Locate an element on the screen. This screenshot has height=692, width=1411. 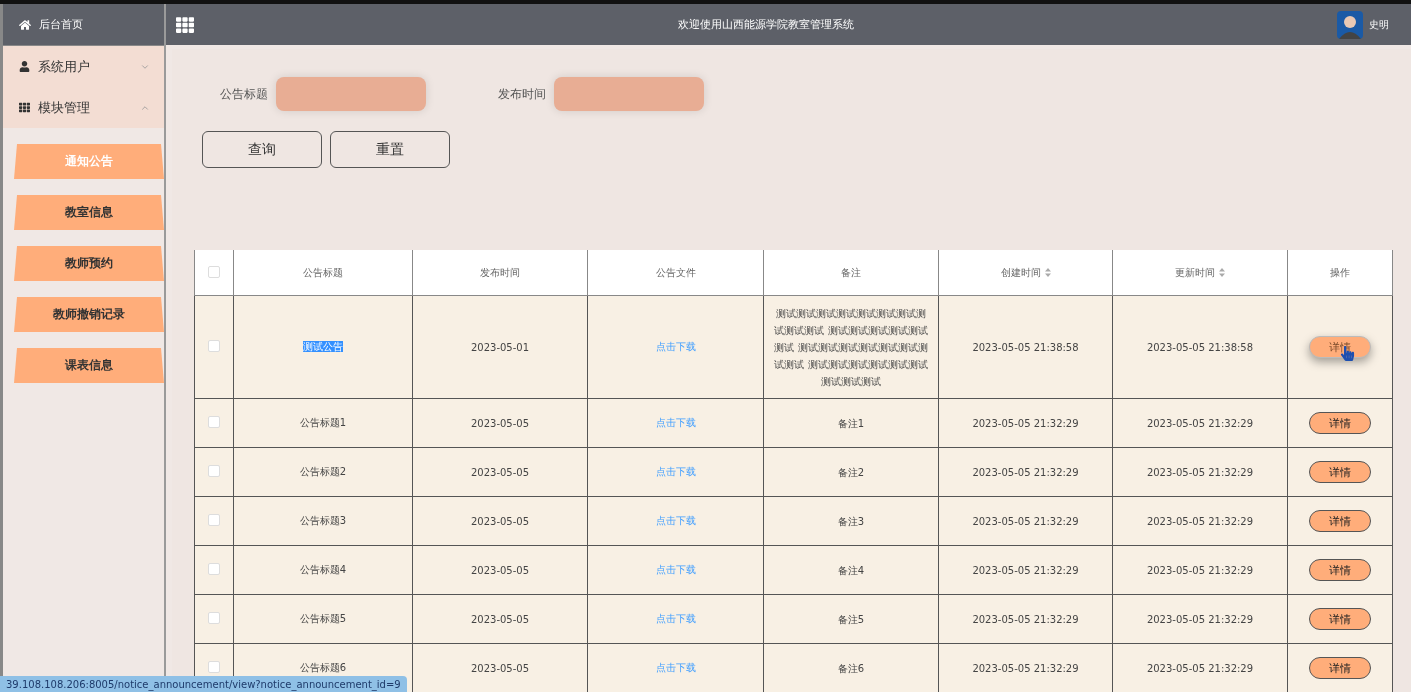
column-header: 公告标题 is located at coordinates (323, 272).